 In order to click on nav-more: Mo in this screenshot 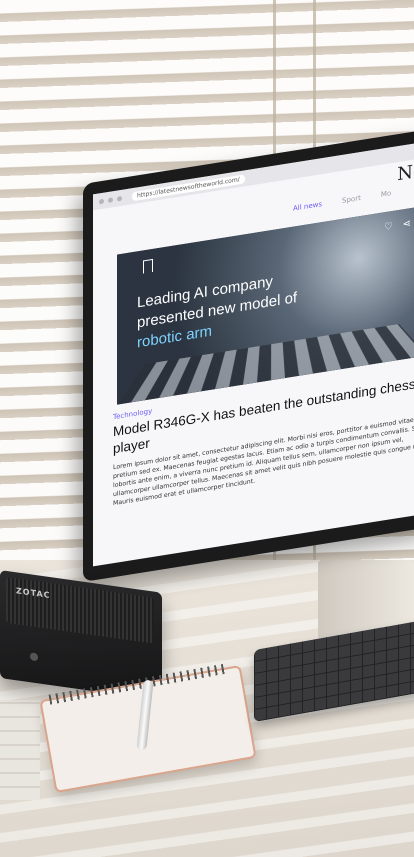, I will do `click(386, 194)`.